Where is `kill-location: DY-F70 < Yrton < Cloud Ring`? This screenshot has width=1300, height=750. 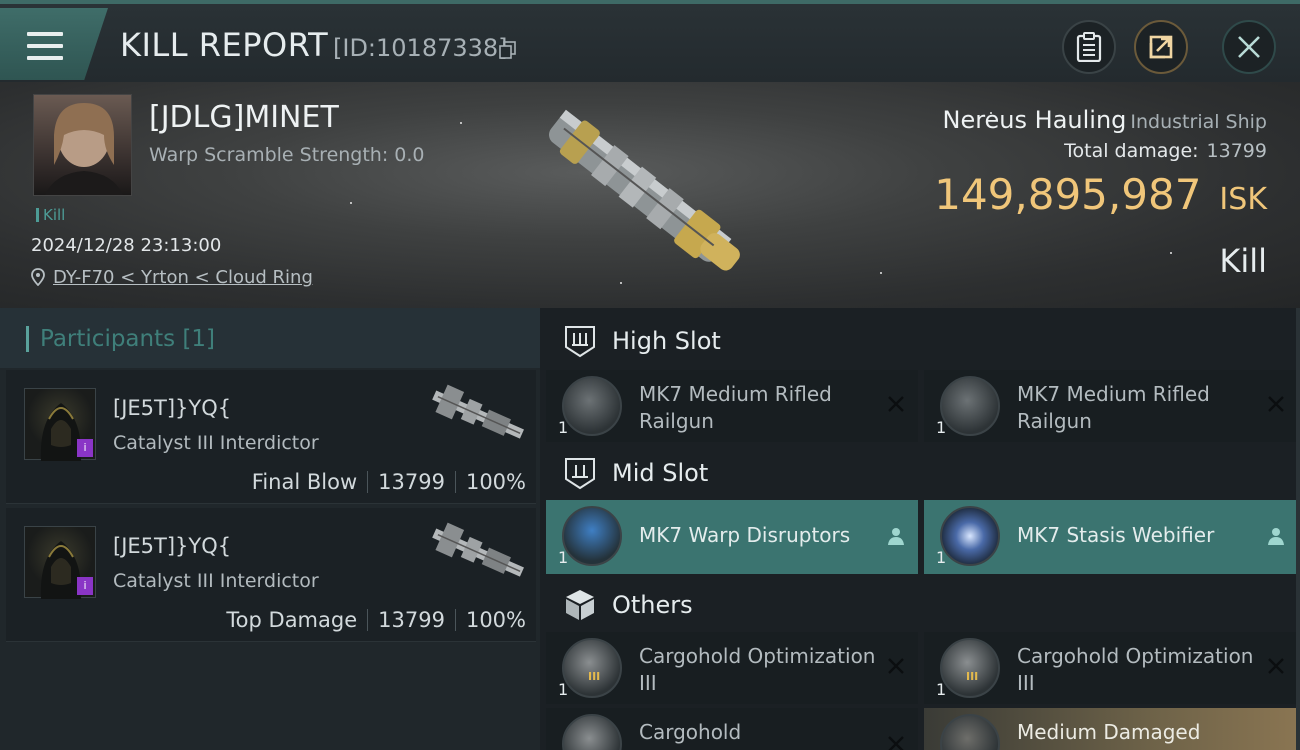
kill-location: DY-F70 < Yrton < Cloud Ring is located at coordinates (172, 277).